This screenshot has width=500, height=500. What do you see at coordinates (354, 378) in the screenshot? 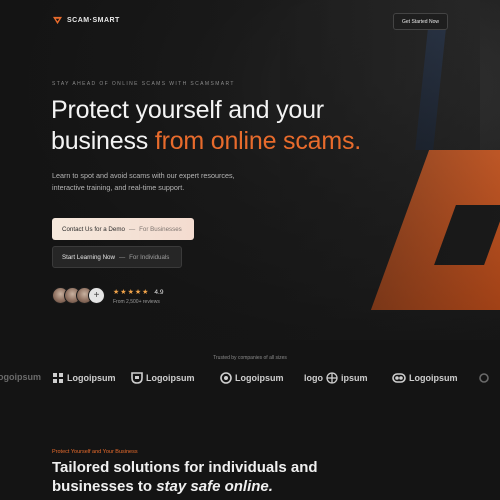
I see `partner-logo-text: ipsum` at bounding box center [354, 378].